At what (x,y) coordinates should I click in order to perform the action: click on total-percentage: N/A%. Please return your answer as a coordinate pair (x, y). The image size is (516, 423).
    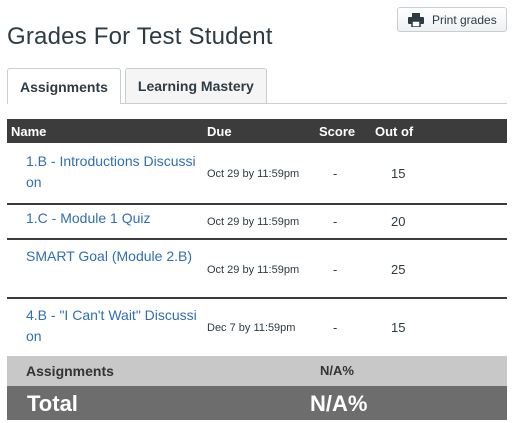
    Looking at the image, I should click on (339, 403).